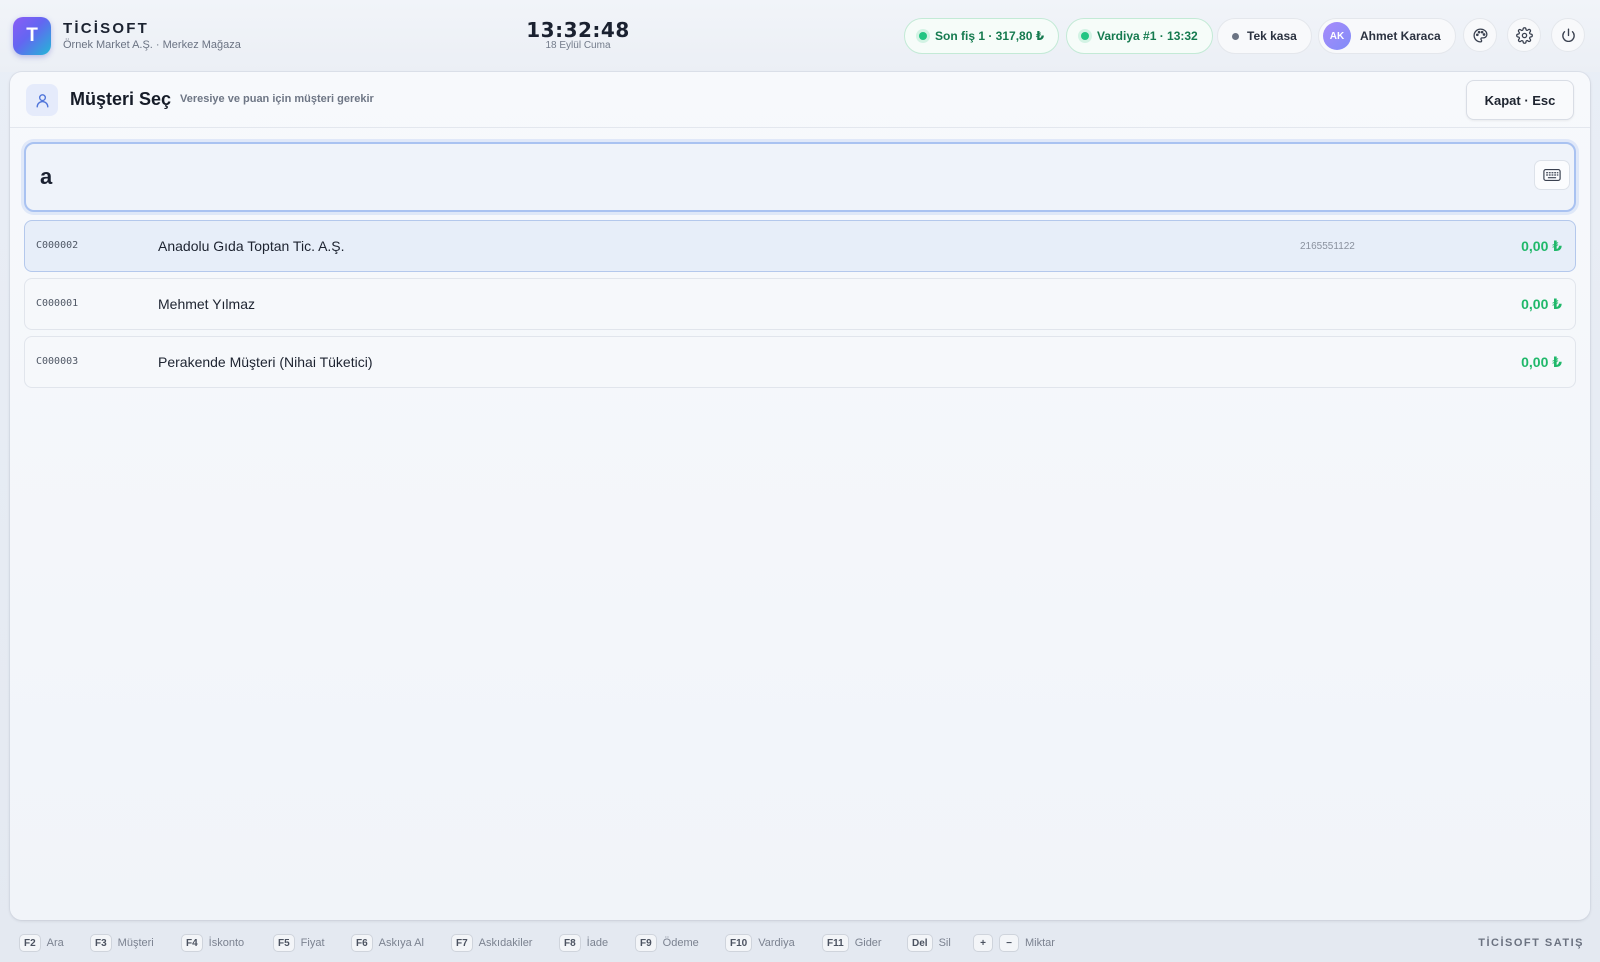 The width and height of the screenshot is (1600, 962). What do you see at coordinates (852, 943) in the screenshot?
I see `shortcut-hint: F11 Gider` at bounding box center [852, 943].